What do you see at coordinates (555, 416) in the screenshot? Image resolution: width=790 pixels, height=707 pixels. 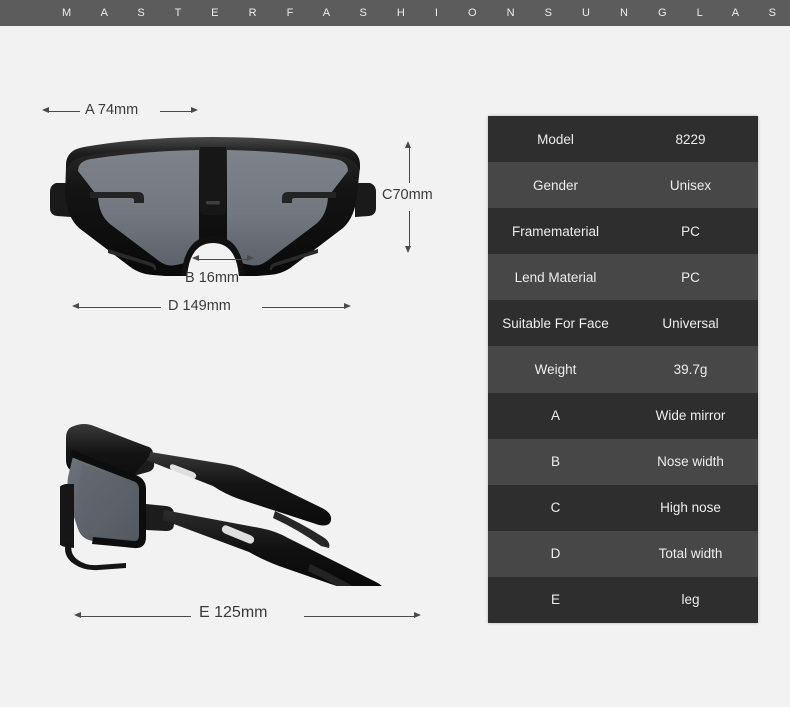 I see `spec-name: A` at bounding box center [555, 416].